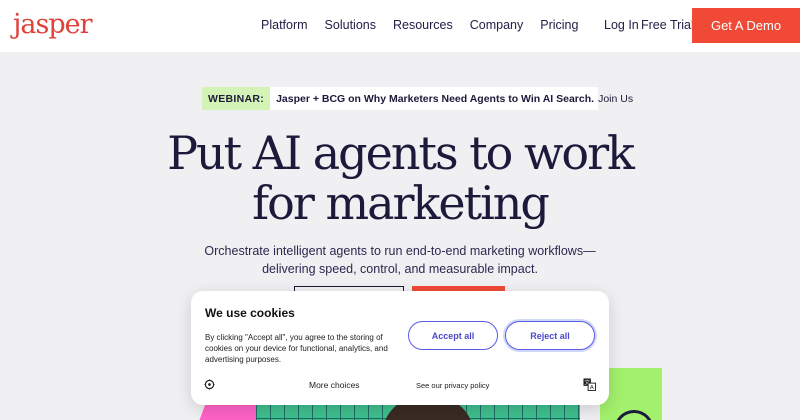 This screenshot has width=800, height=420. I want to click on cookie-settings-icon, so click(209, 384).